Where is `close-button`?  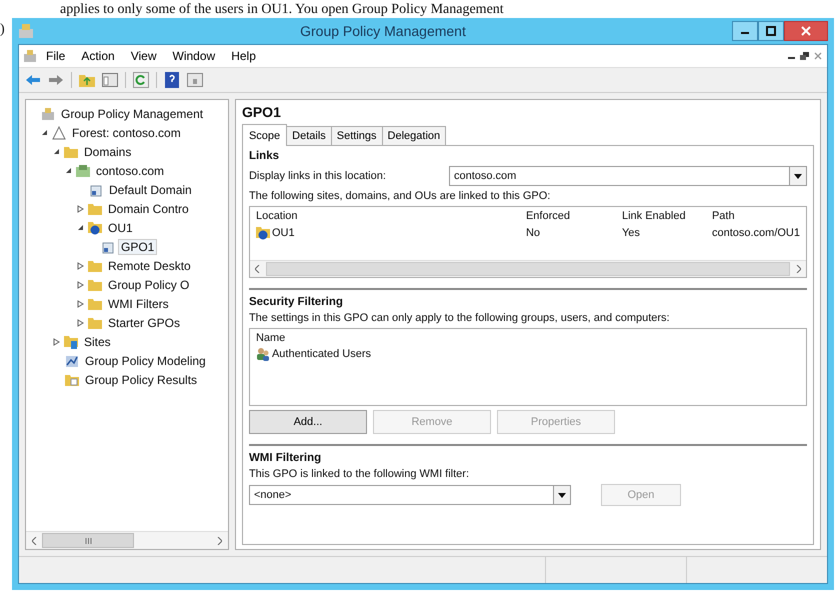 close-button is located at coordinates (806, 31).